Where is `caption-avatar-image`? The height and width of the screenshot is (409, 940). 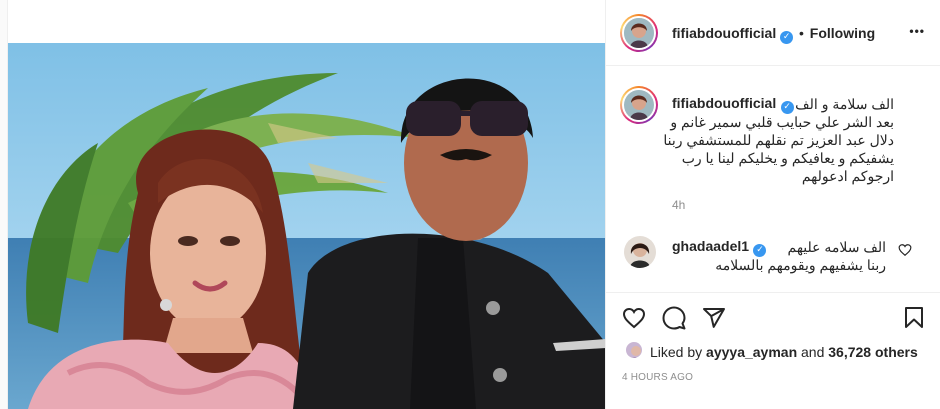 caption-avatar-image is located at coordinates (639, 105).